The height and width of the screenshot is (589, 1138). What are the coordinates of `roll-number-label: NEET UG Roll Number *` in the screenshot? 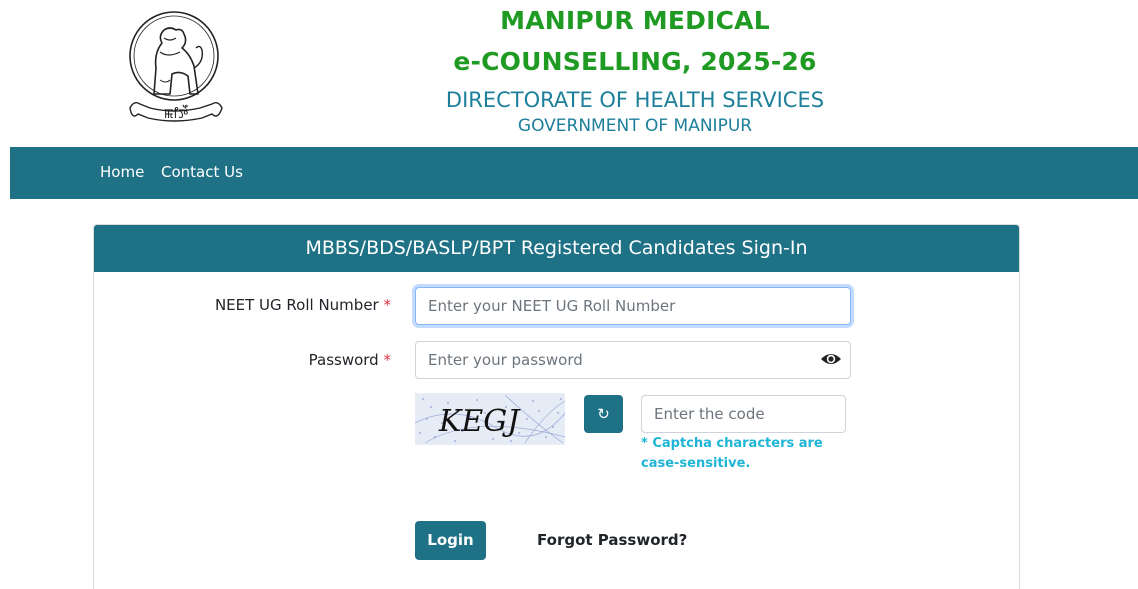 It's located at (266, 305).